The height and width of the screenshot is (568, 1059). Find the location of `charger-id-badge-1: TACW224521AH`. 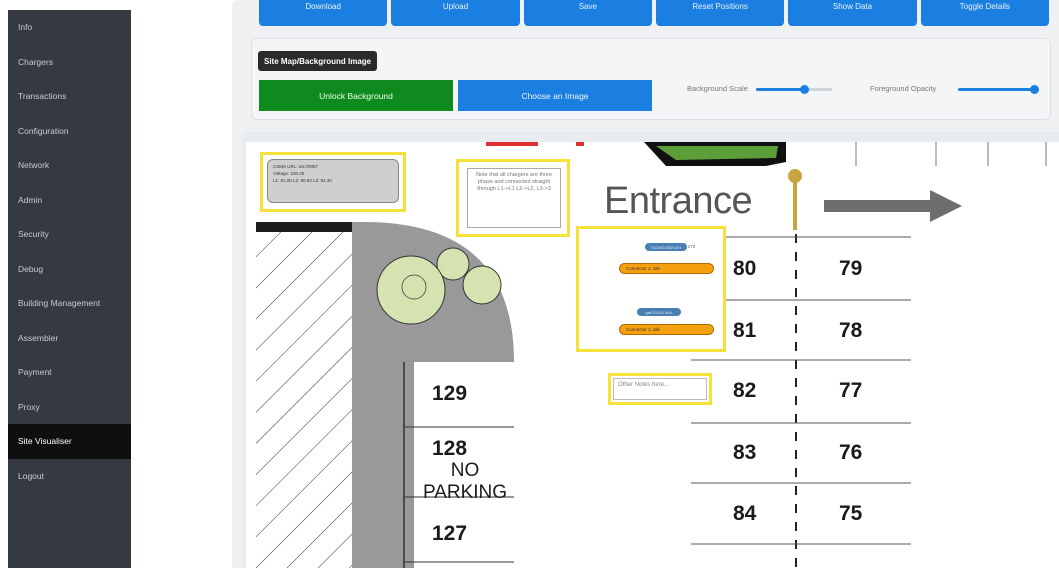

charger-id-badge-1: TACW224521AH is located at coordinates (666, 247).